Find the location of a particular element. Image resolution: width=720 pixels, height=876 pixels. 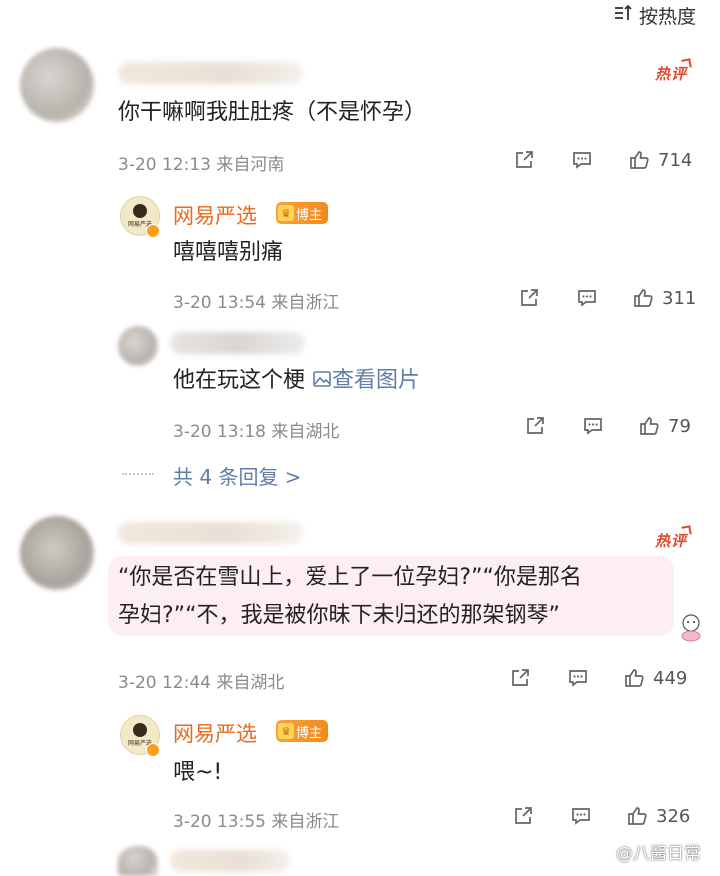

sort-by-hot-button: 按热度 is located at coordinates (654, 15).